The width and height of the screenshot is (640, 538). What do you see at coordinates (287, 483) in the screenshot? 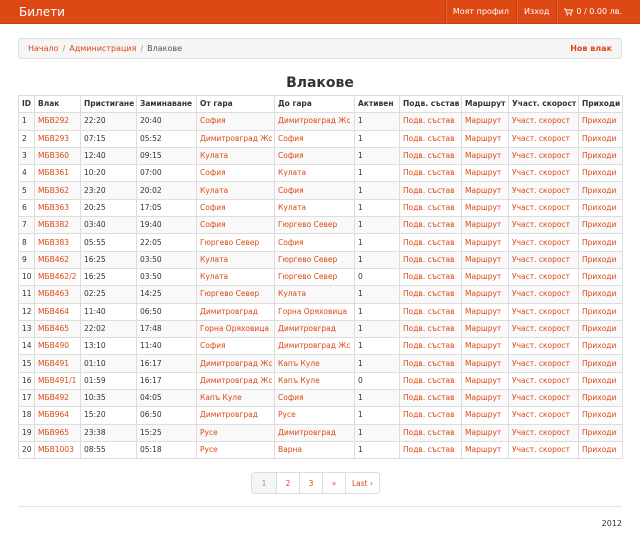
I see `page-2-button: 2` at bounding box center [287, 483].